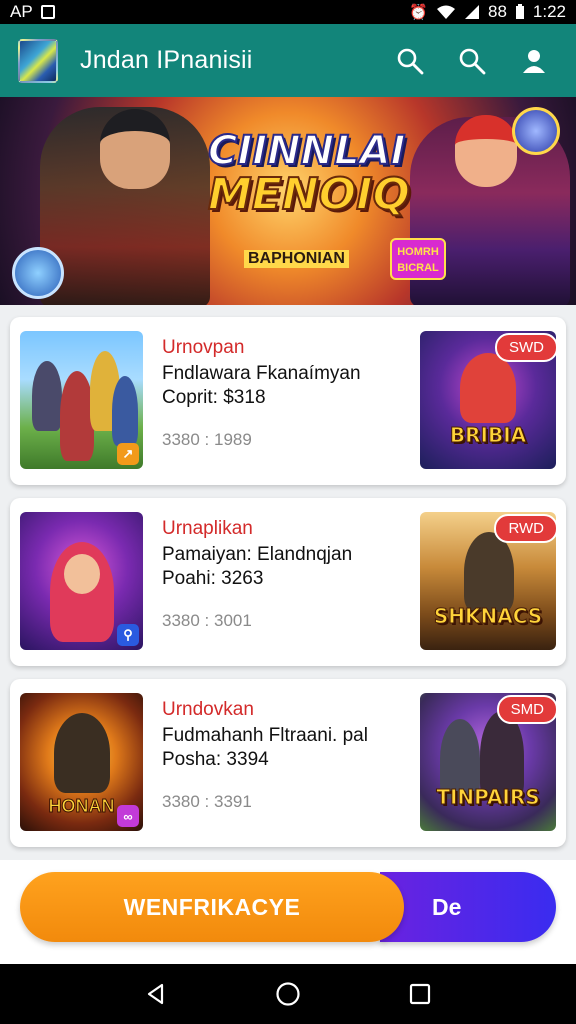  I want to click on carrier-label: AP, so click(21, 11).